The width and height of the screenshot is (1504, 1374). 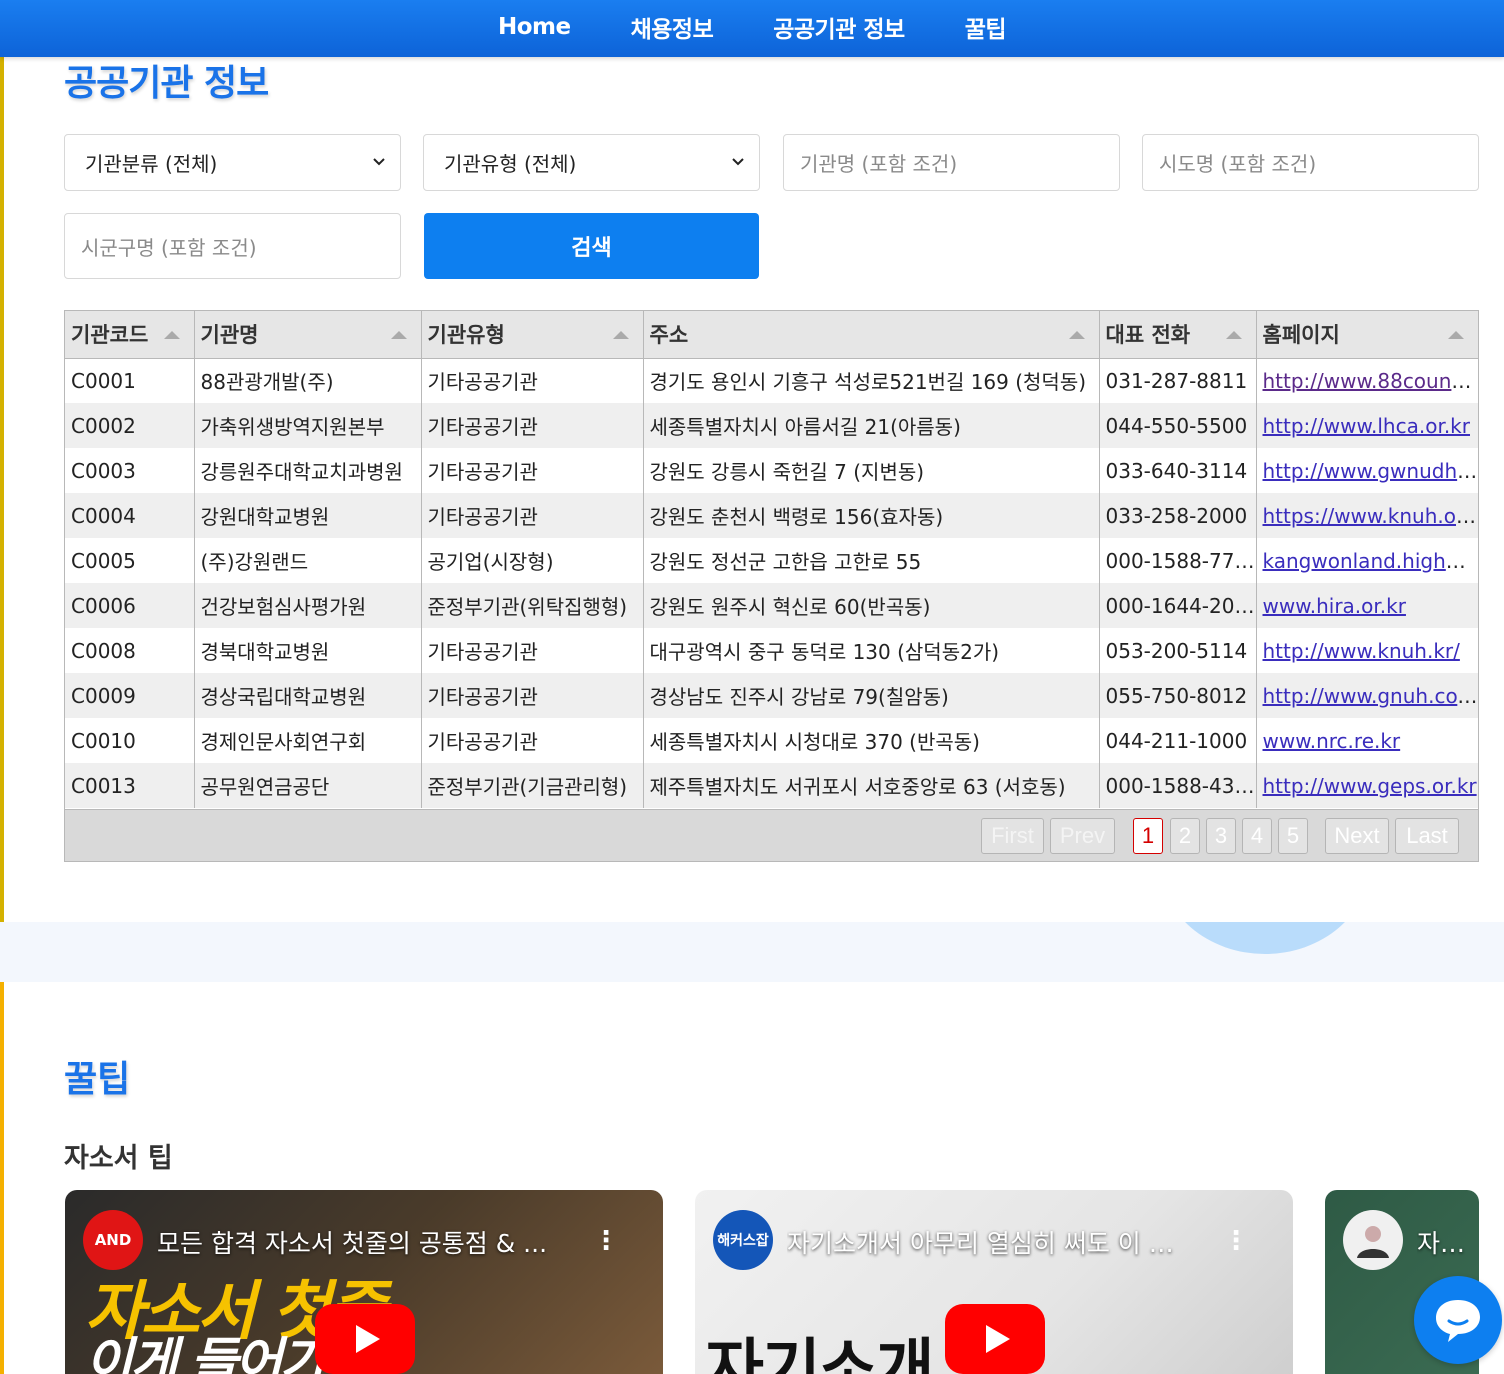 What do you see at coordinates (871, 740) in the screenshot?
I see `table-cell: 세종특별자치시 시청대로 370 (반곡동)` at bounding box center [871, 740].